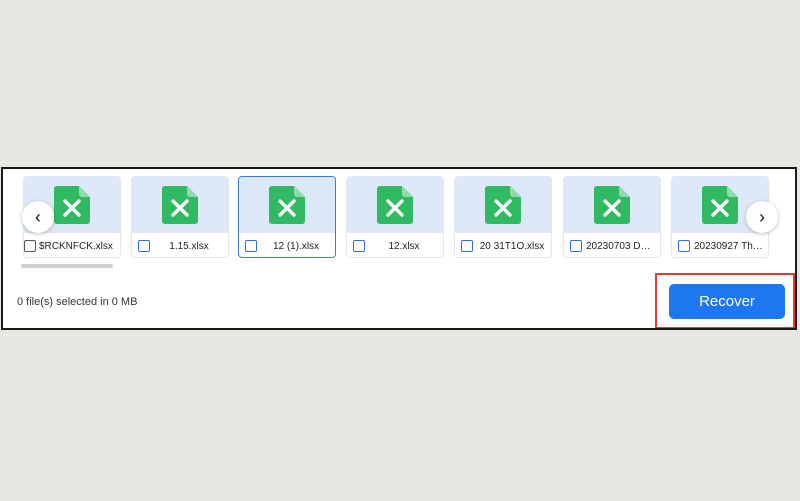 The height and width of the screenshot is (501, 800). Describe the element at coordinates (727, 301) in the screenshot. I see `recover-button: Recover` at that location.